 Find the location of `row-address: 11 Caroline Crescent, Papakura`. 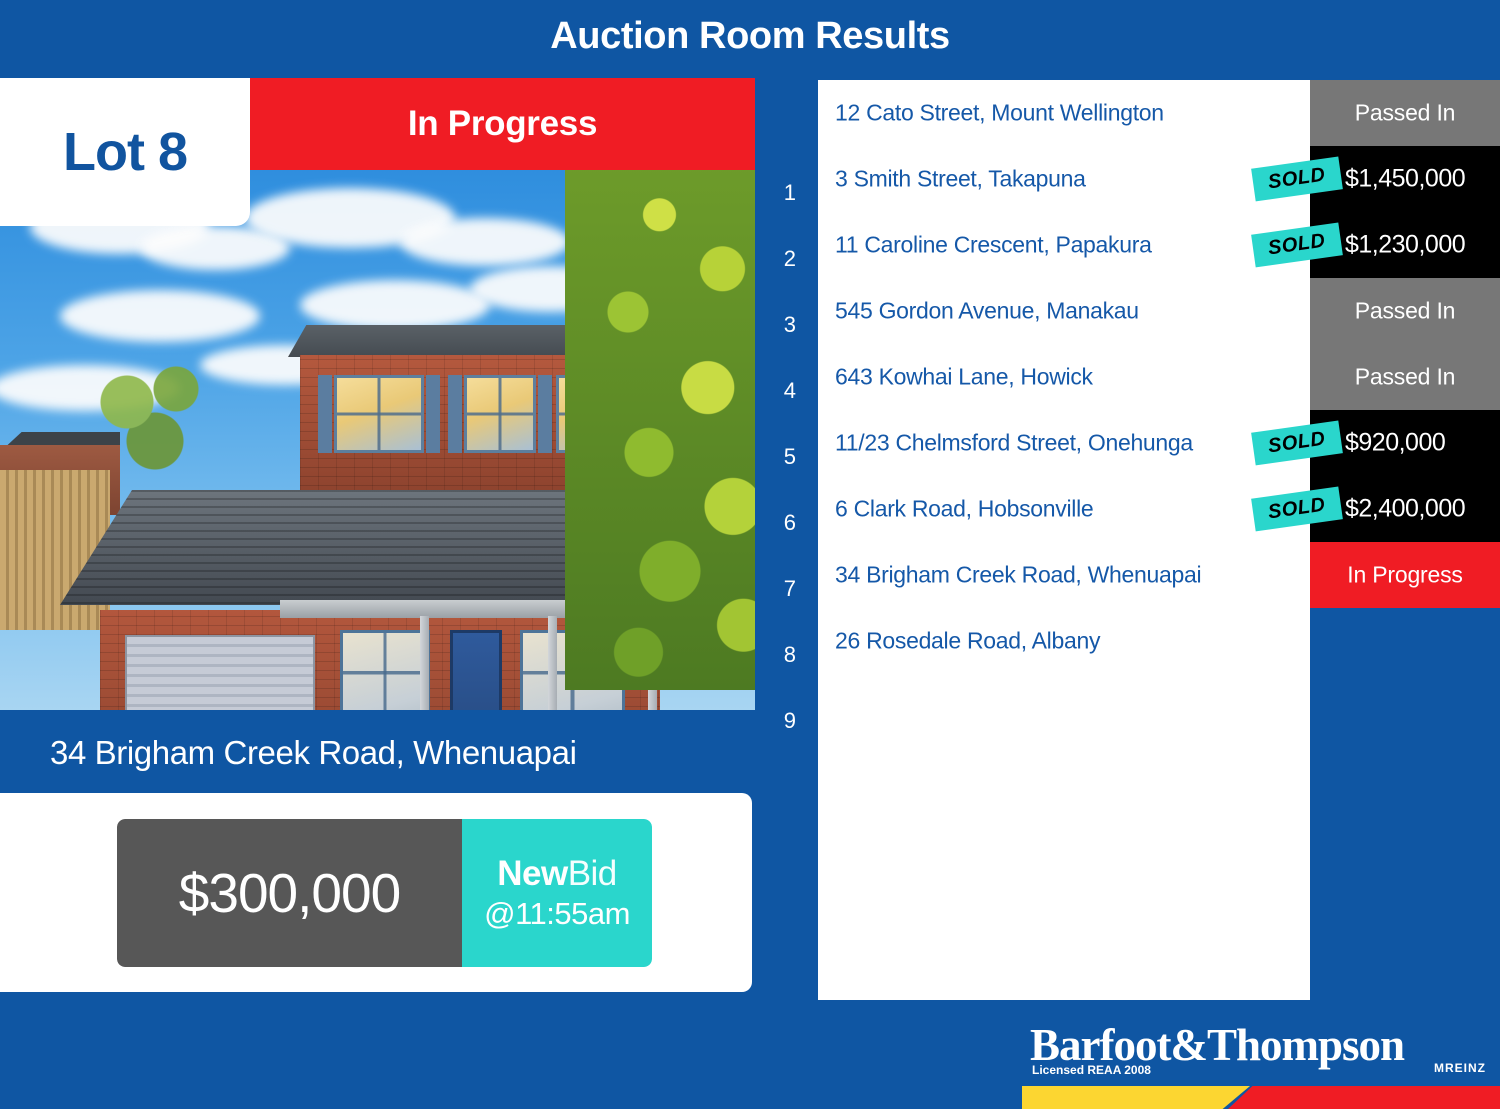

row-address: 11 Caroline Crescent, Papakura is located at coordinates (993, 245).